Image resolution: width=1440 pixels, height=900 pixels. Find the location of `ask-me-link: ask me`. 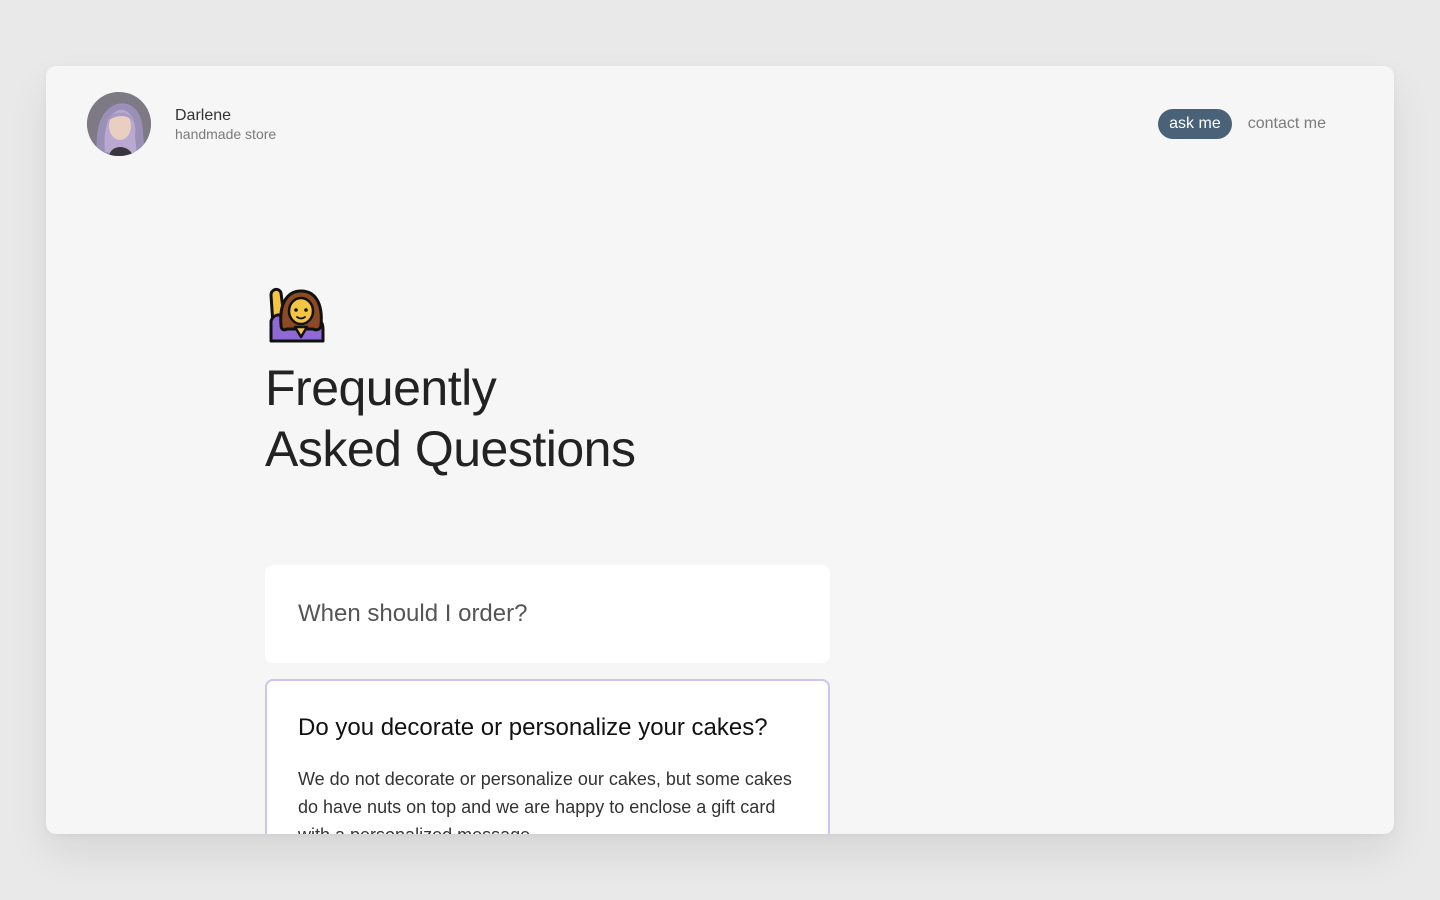

ask-me-link: ask me is located at coordinates (1195, 124).